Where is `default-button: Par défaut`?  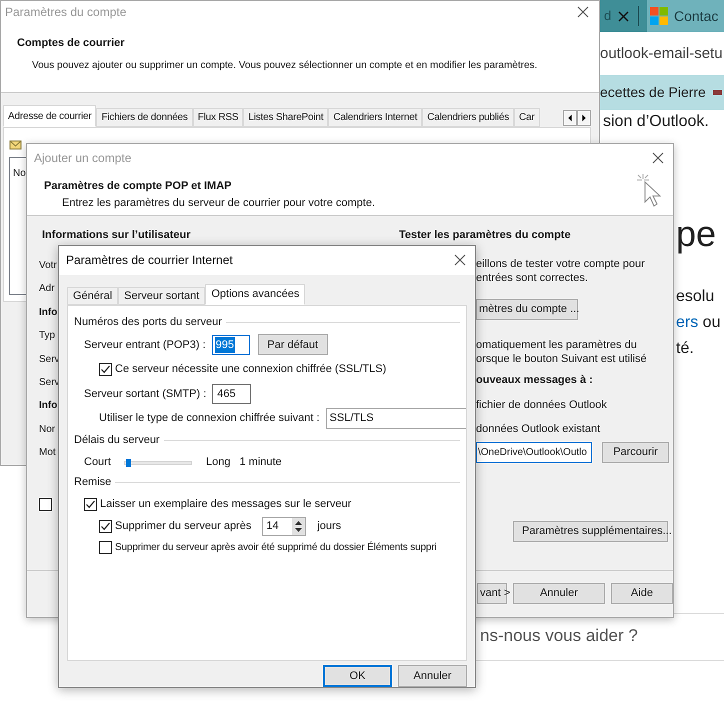 default-button: Par défaut is located at coordinates (293, 345).